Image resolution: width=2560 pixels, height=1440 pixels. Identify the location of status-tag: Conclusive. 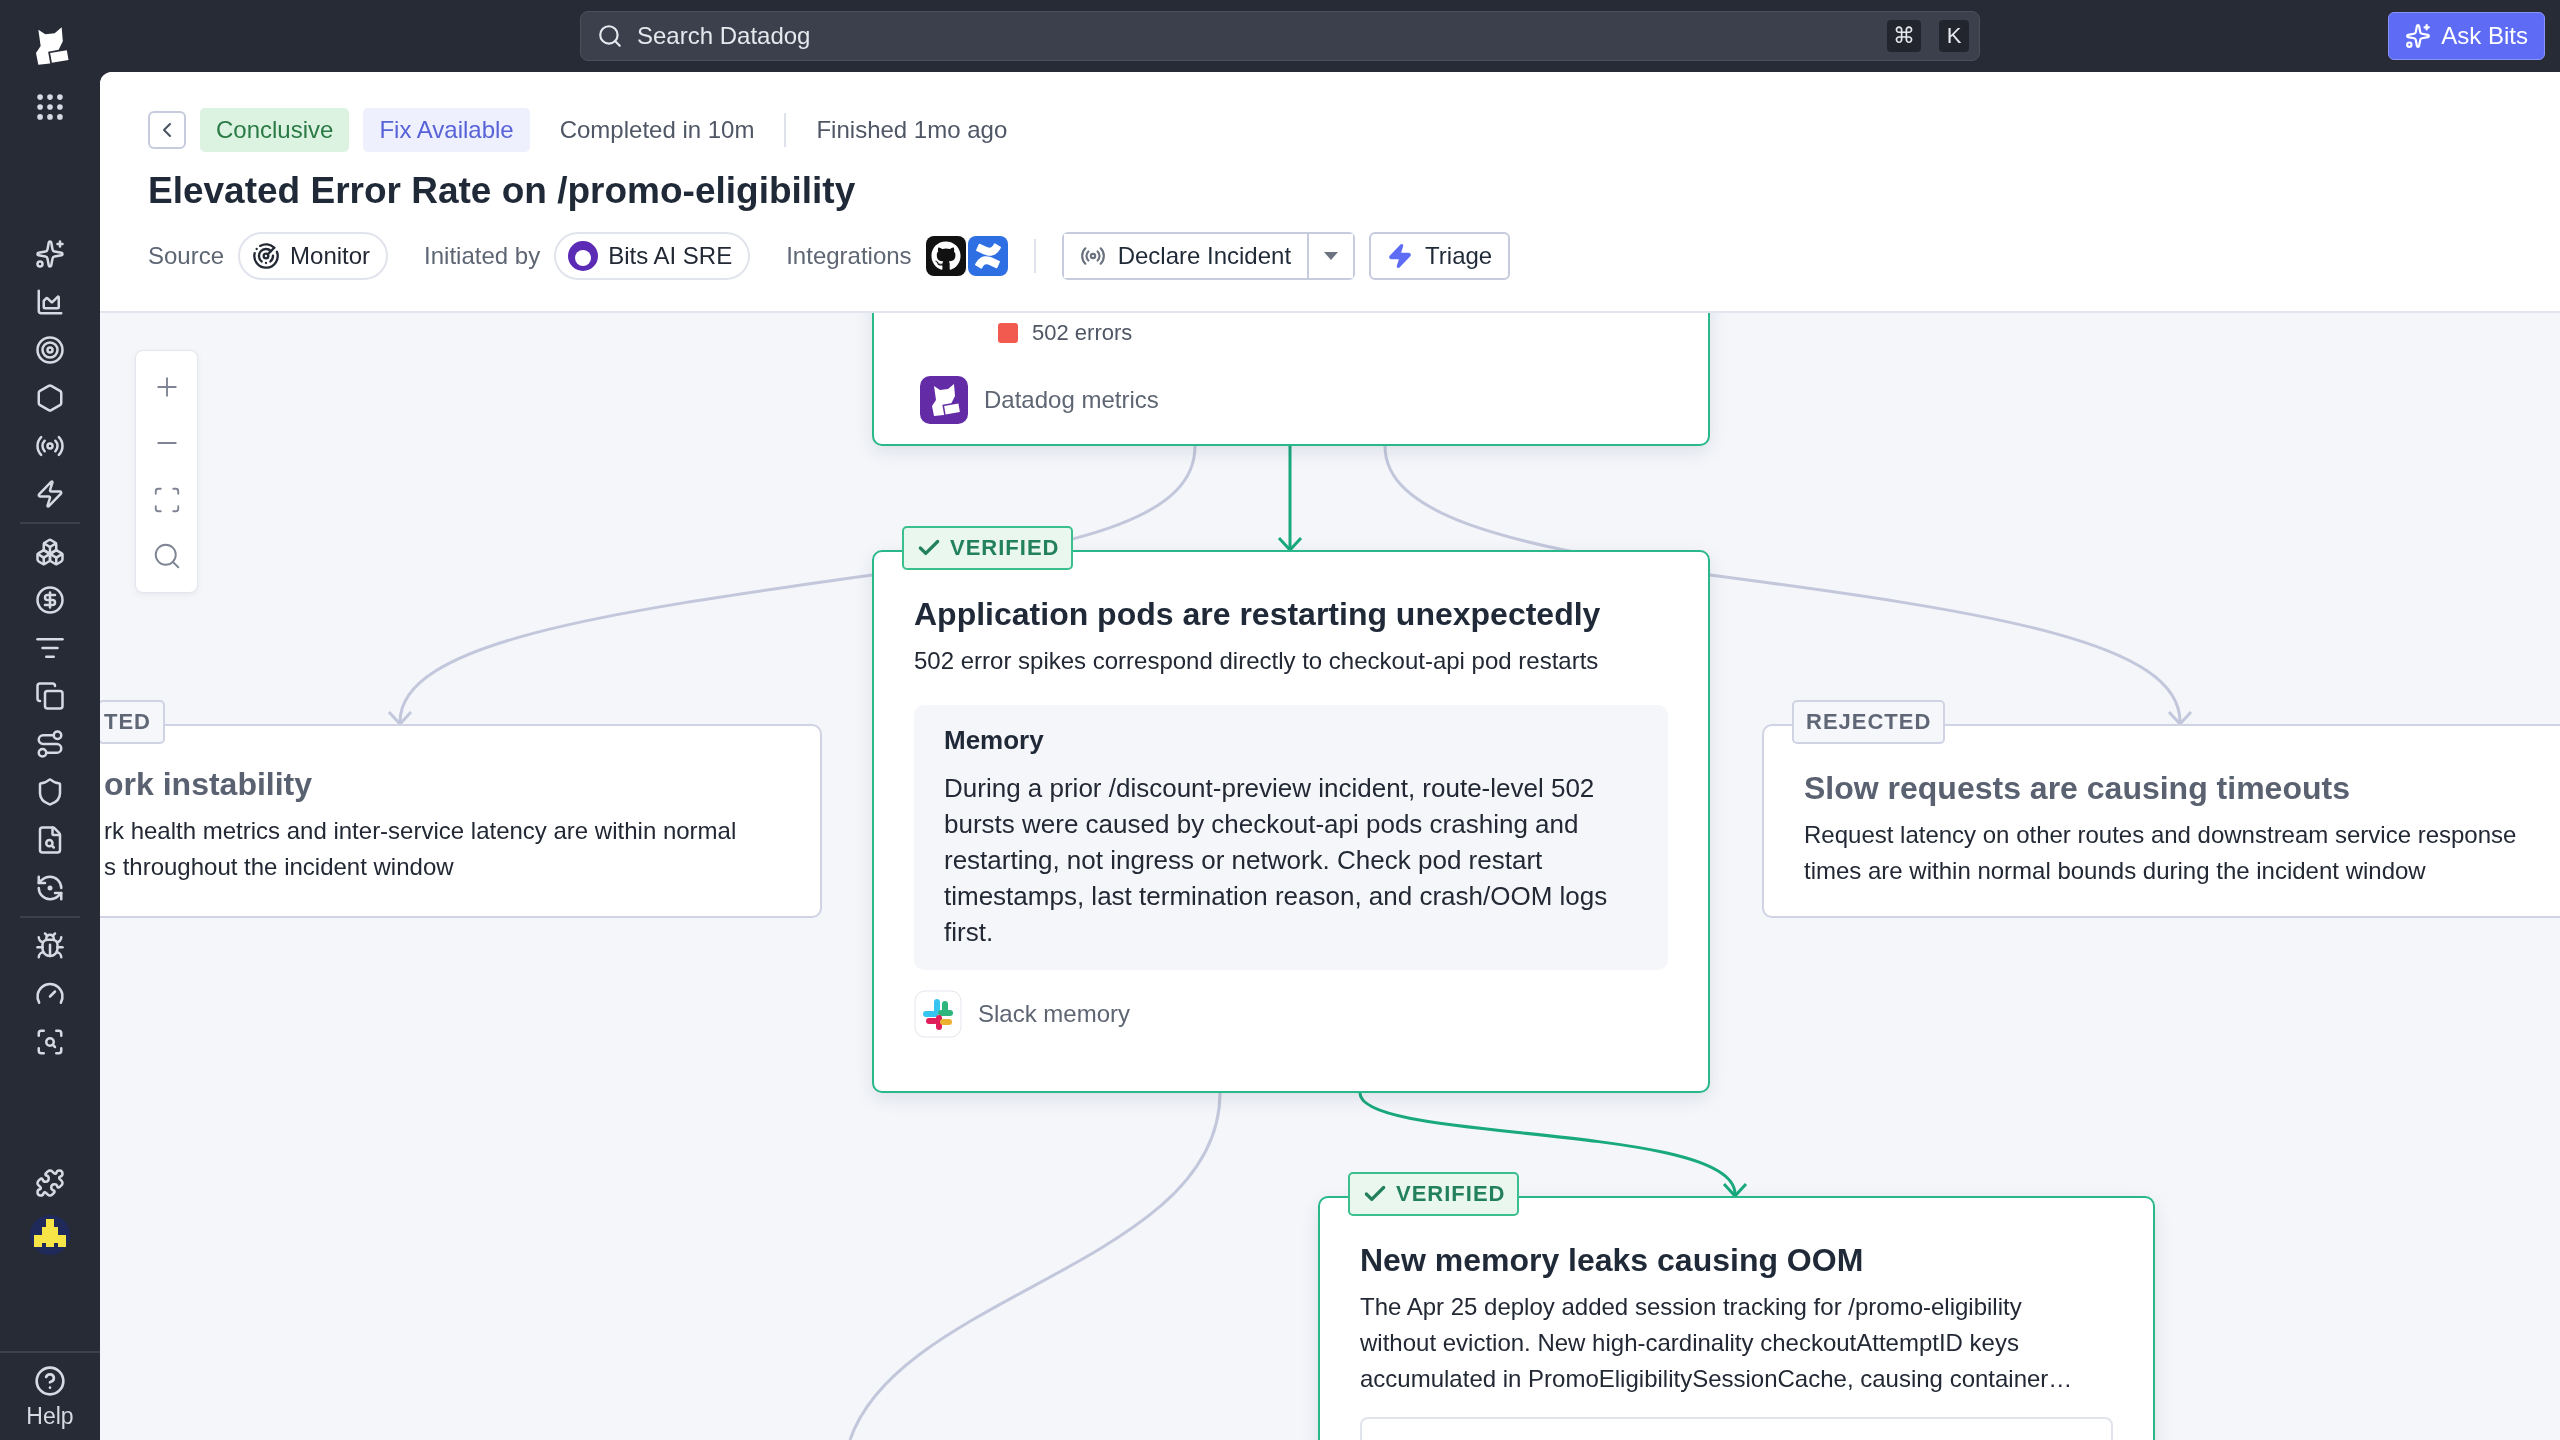
(275, 130).